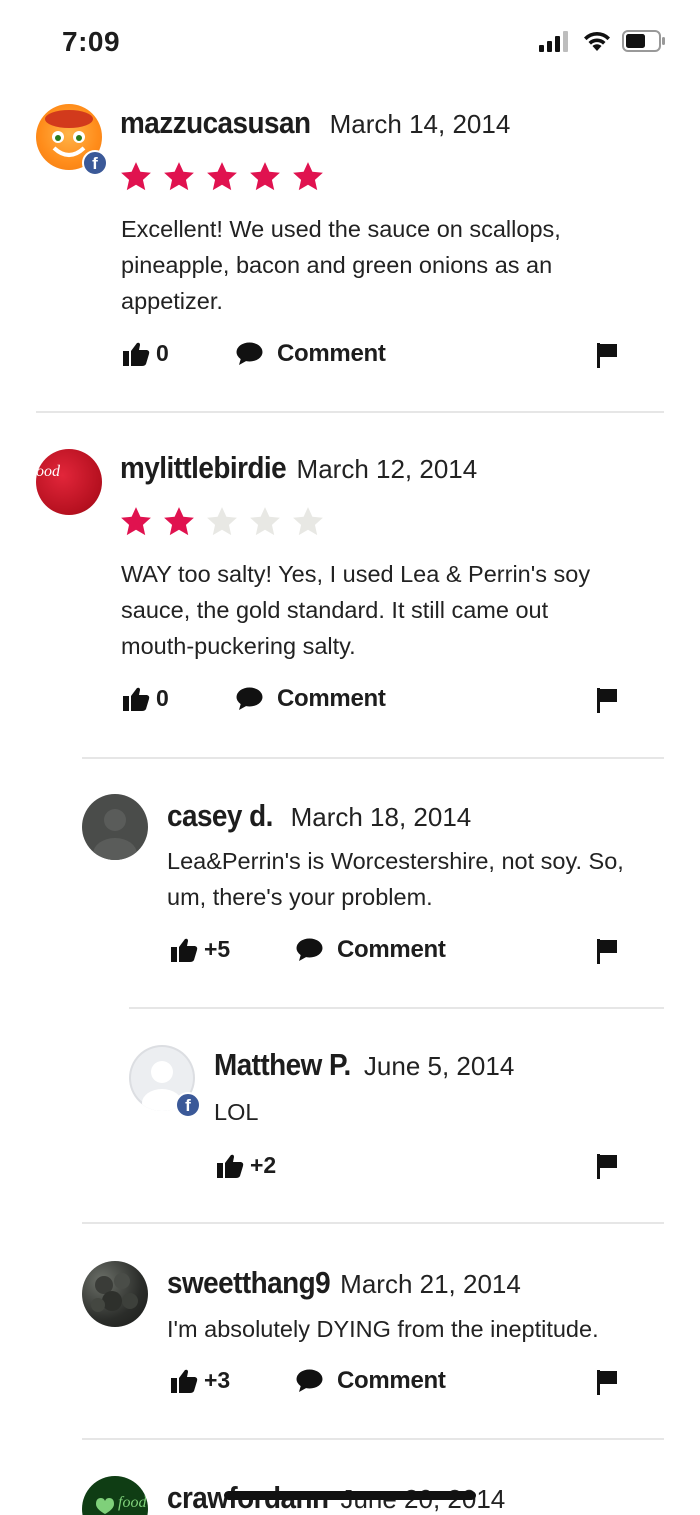  I want to click on avatar-image-icon, so click(114, 1292).